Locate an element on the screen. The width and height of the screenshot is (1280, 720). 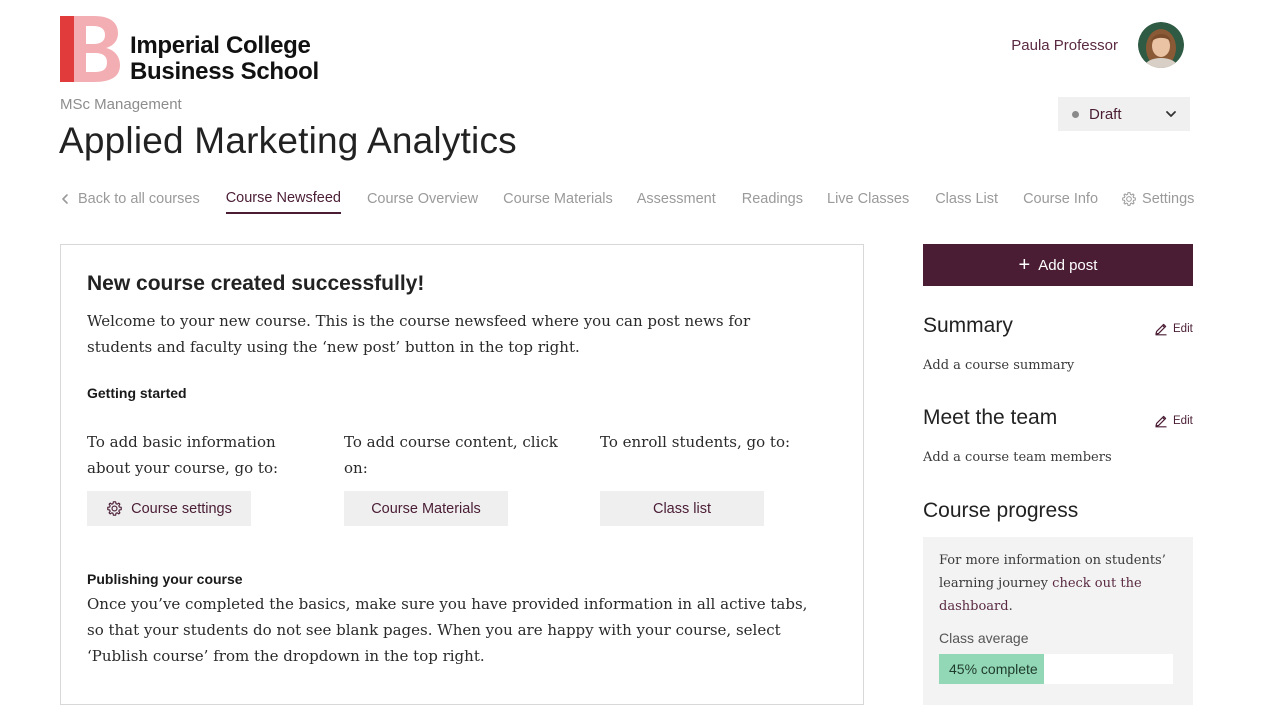
status-dot-icon is located at coordinates (1075, 114).